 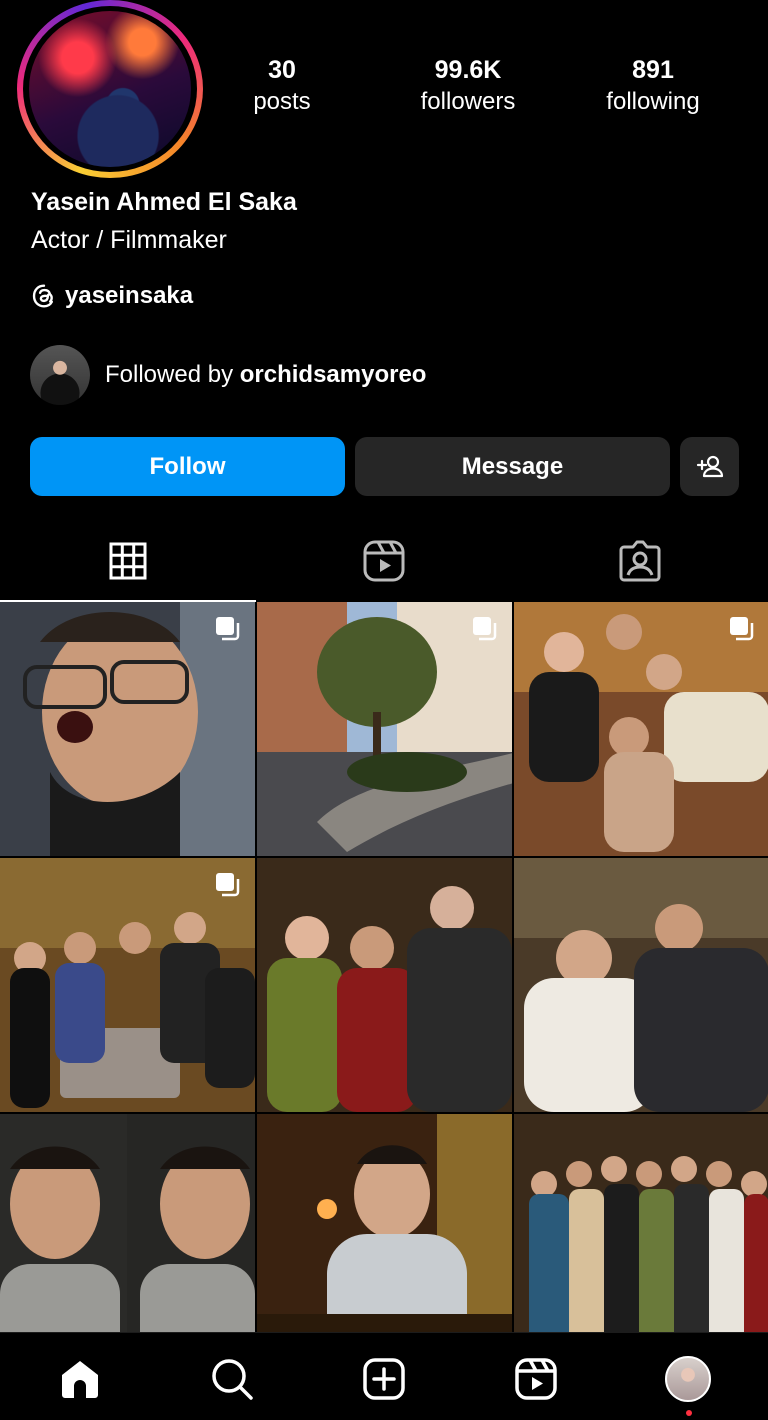 I want to click on profile-bio: Actor / Filmmaker, so click(x=129, y=240).